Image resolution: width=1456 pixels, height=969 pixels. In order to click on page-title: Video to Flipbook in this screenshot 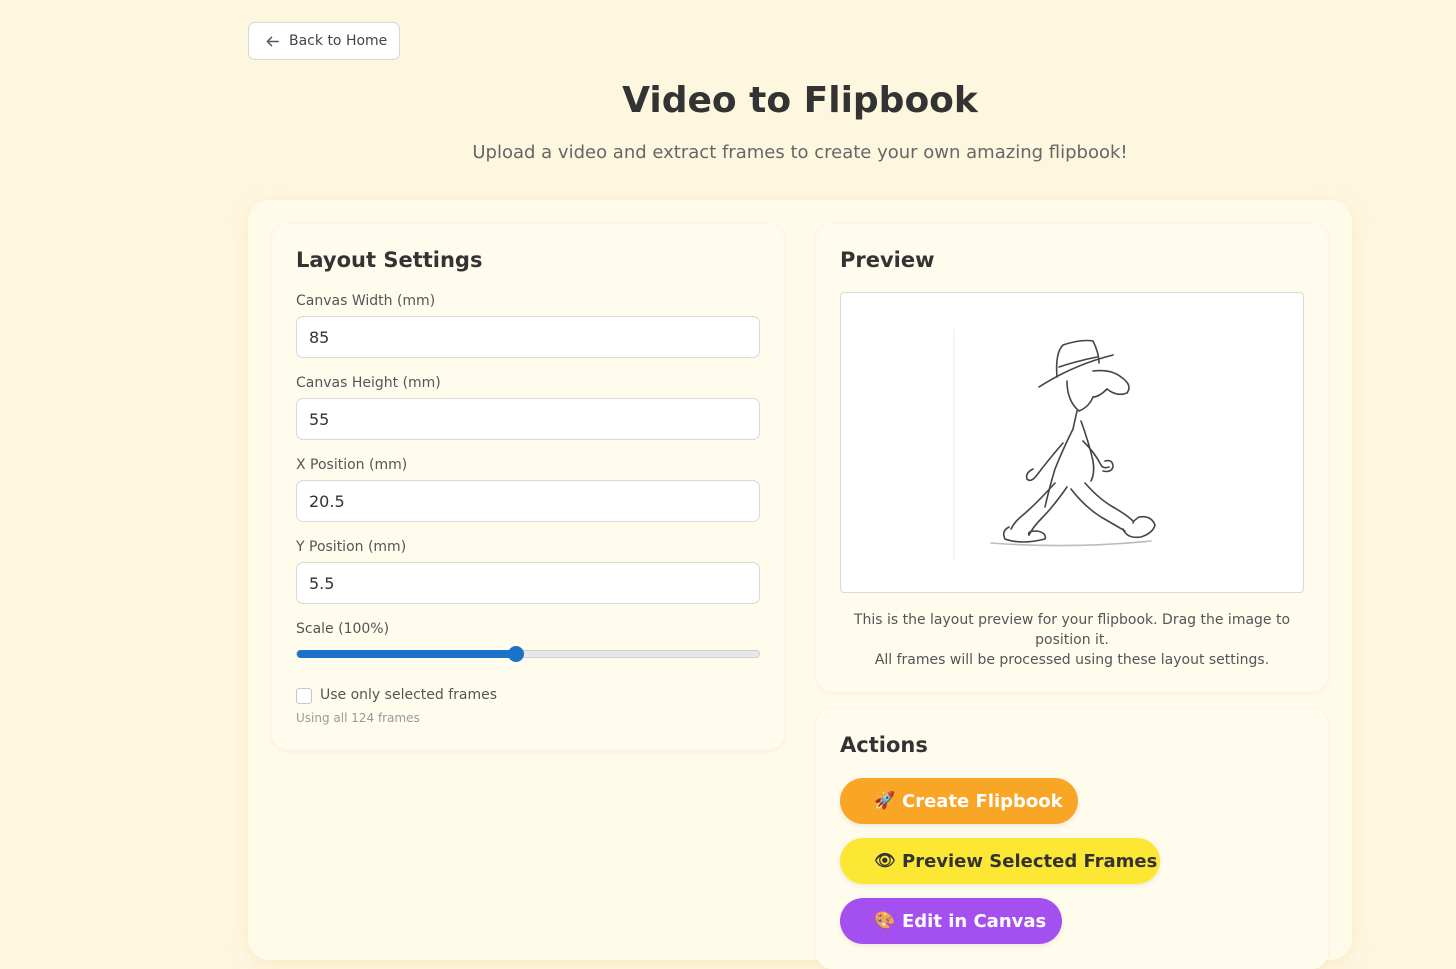, I will do `click(800, 100)`.